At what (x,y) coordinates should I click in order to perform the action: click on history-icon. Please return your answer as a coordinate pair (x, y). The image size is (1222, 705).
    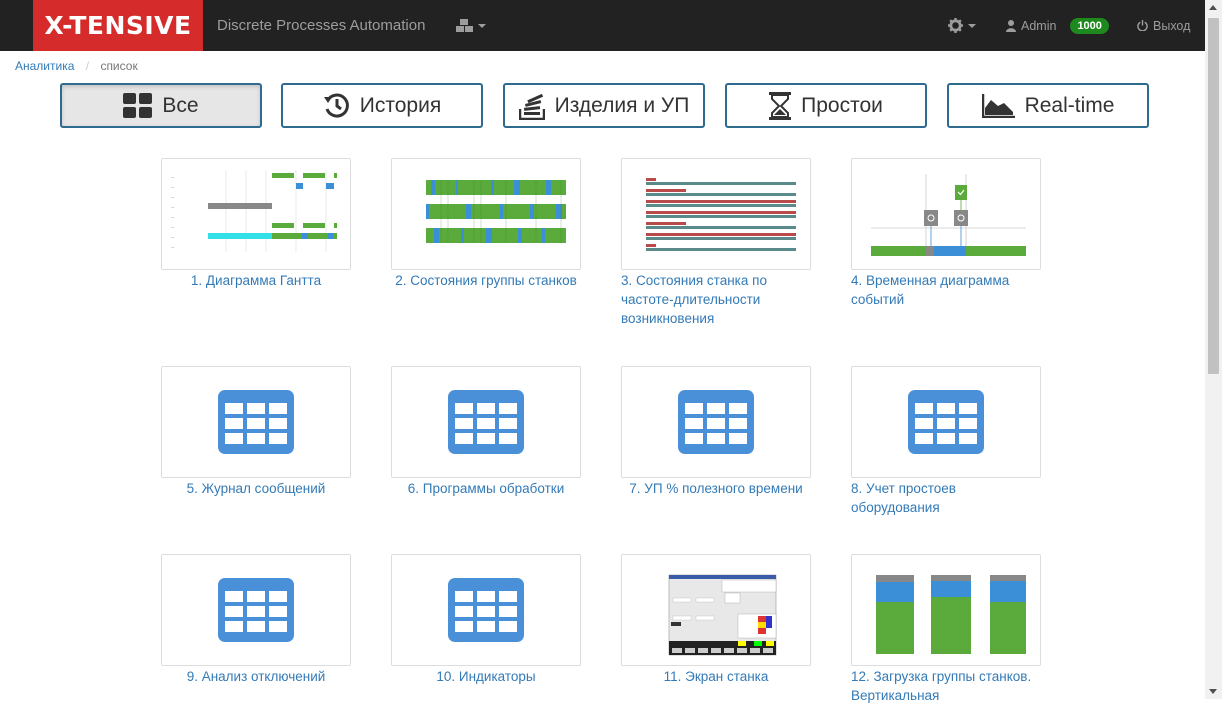
    Looking at the image, I should click on (336, 105).